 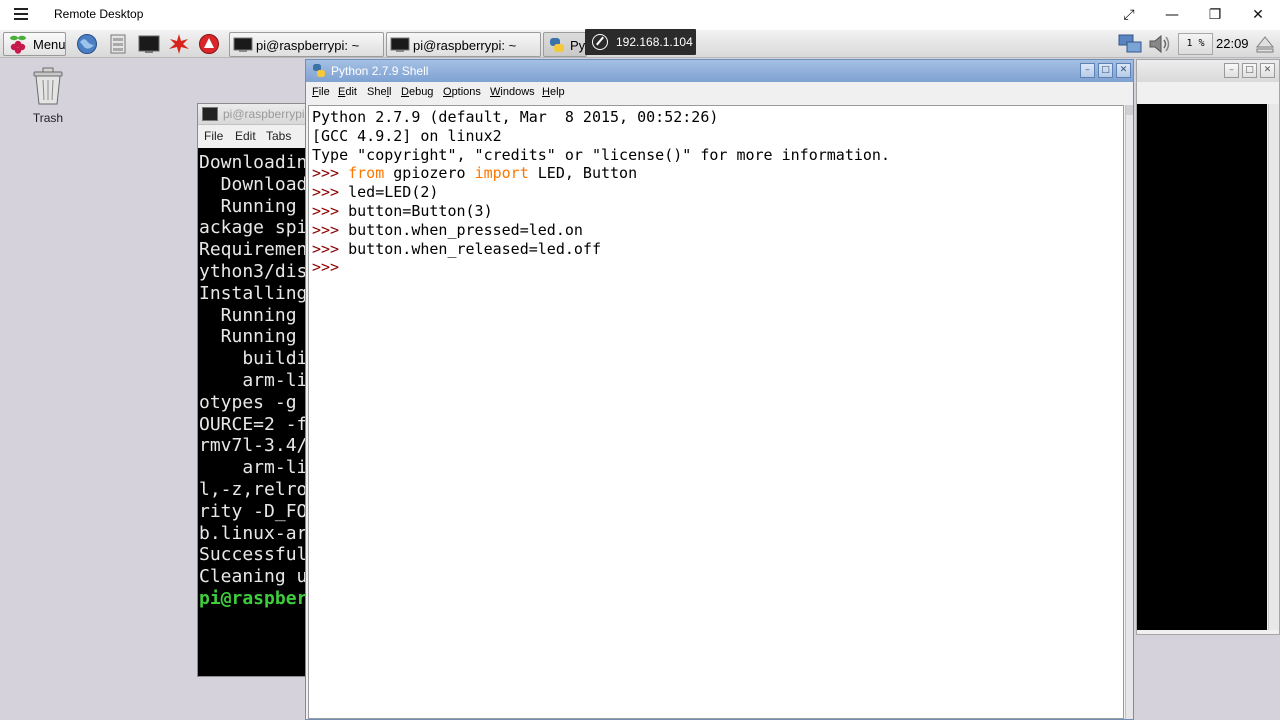 What do you see at coordinates (717, 192) in the screenshot?
I see `command-line: >>> led=LED(2)` at bounding box center [717, 192].